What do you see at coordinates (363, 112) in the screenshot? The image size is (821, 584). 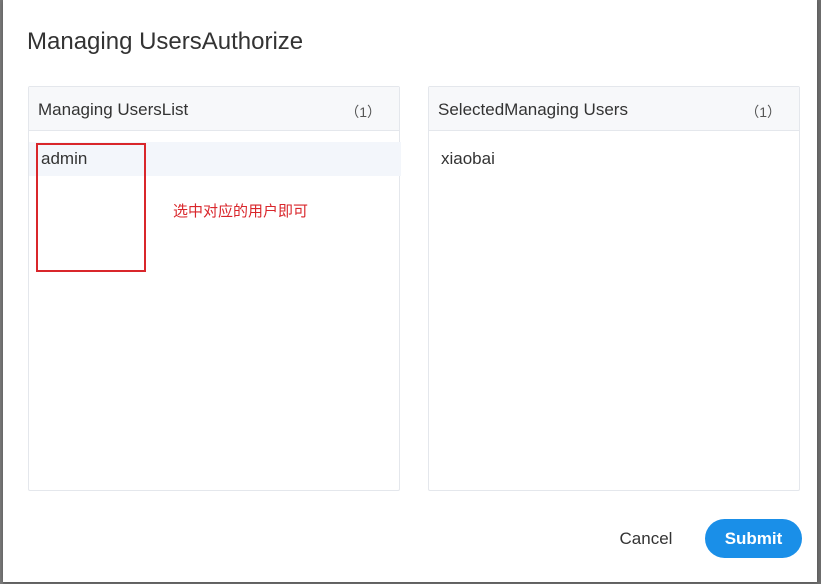 I see `available-users-count: （1）` at bounding box center [363, 112].